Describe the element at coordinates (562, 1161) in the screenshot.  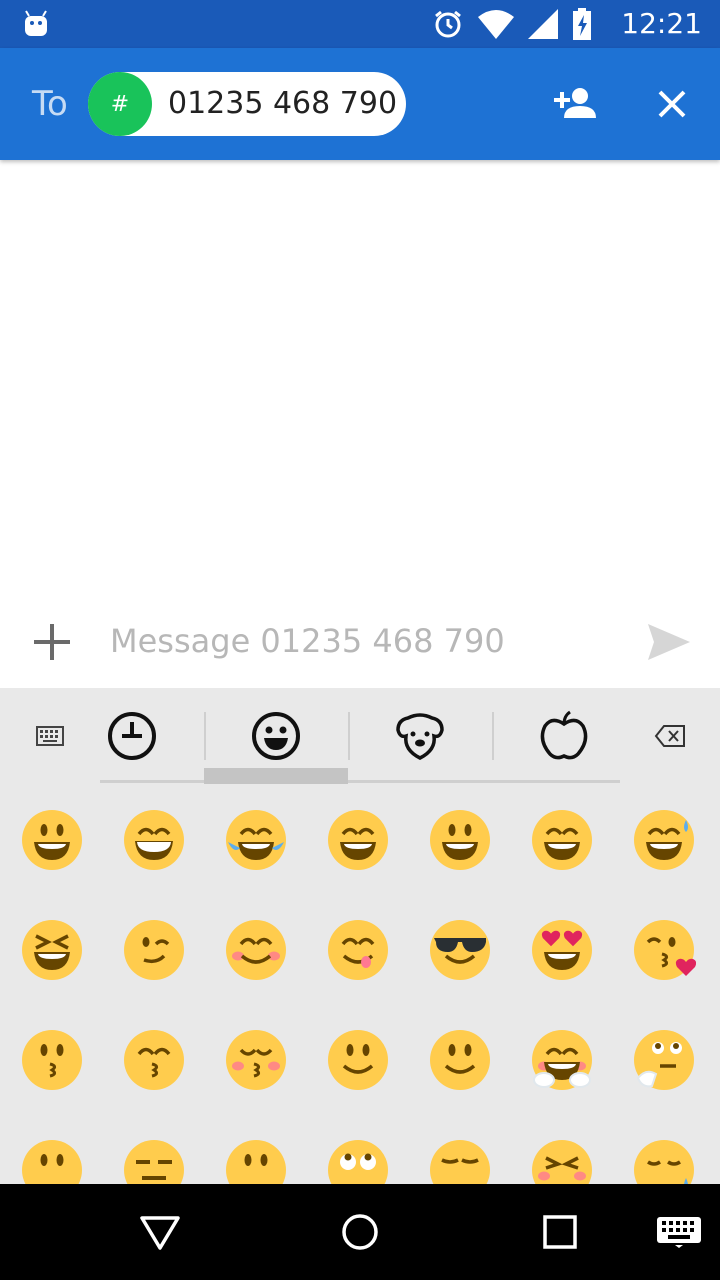
I see `emoji-persevere` at that location.